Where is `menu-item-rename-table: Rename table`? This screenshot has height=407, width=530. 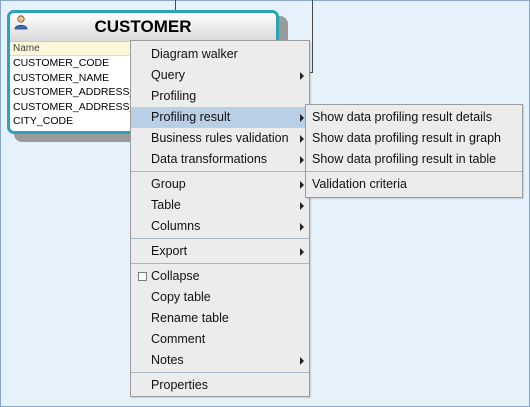
menu-item-rename-table: Rename table is located at coordinates (220, 318).